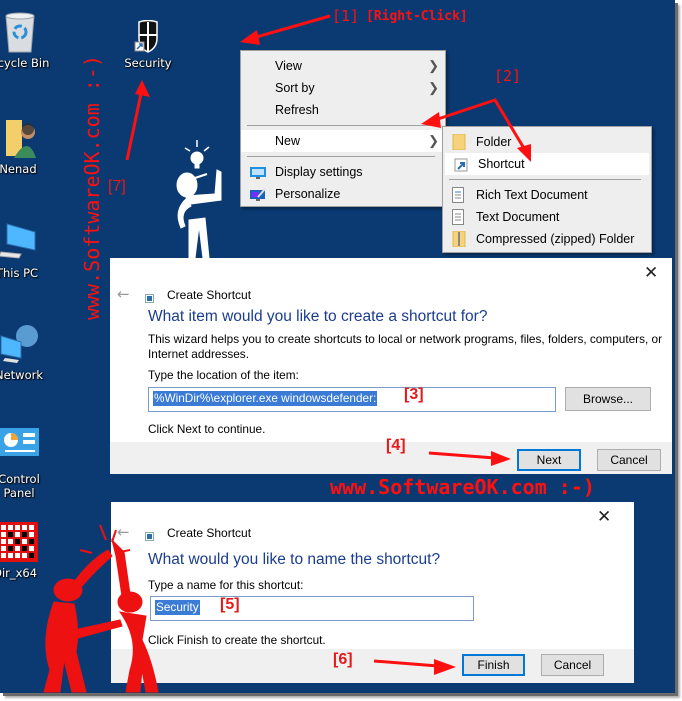  I want to click on submenu-item-rich-text-document: Rich Text Document, so click(547, 195).